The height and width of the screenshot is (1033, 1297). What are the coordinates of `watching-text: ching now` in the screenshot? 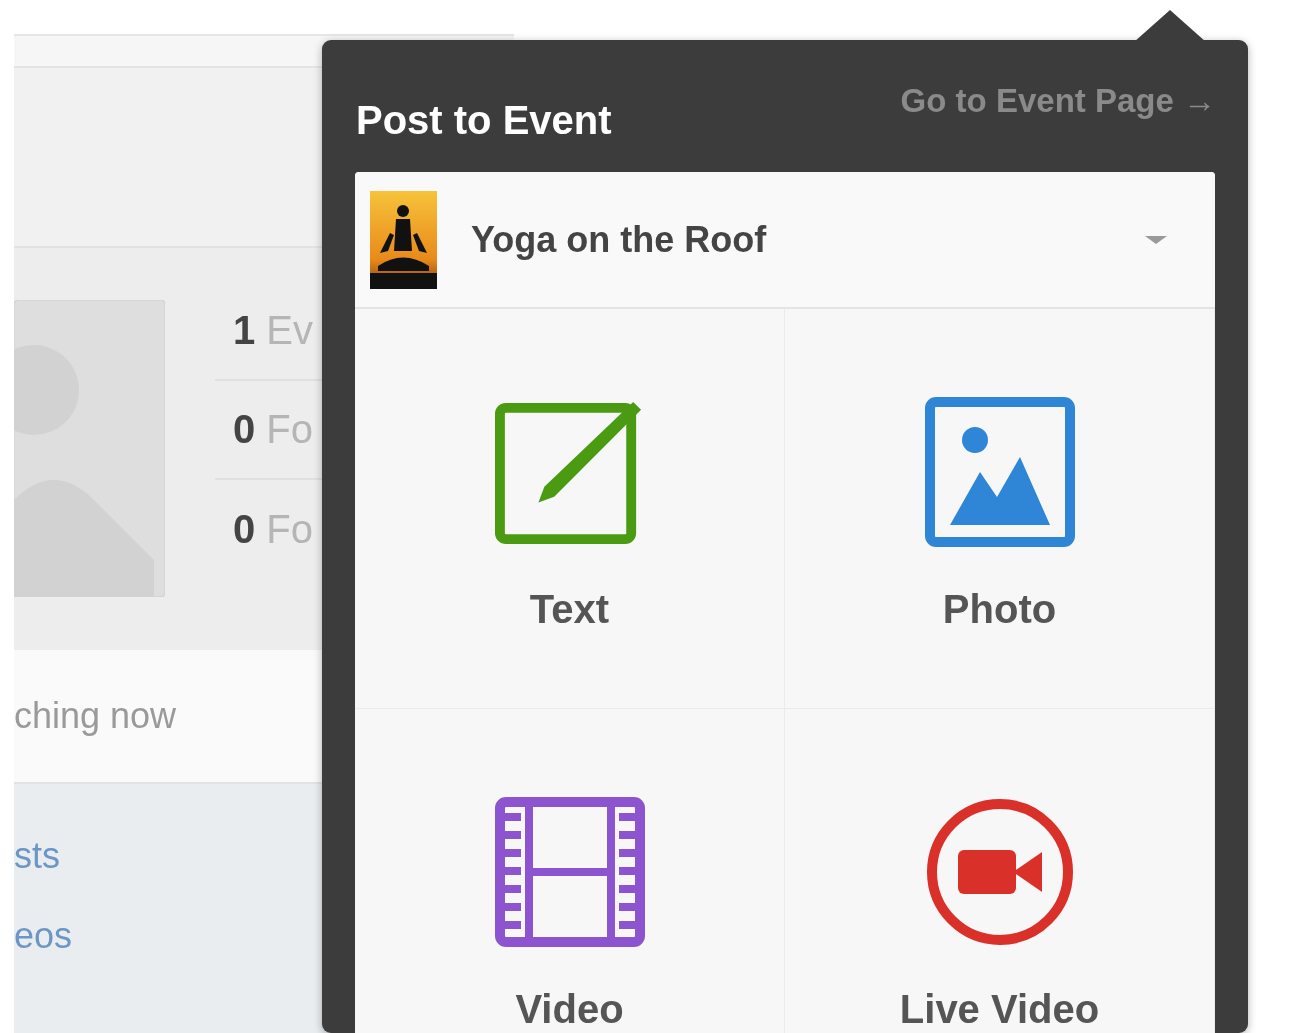 It's located at (95, 716).